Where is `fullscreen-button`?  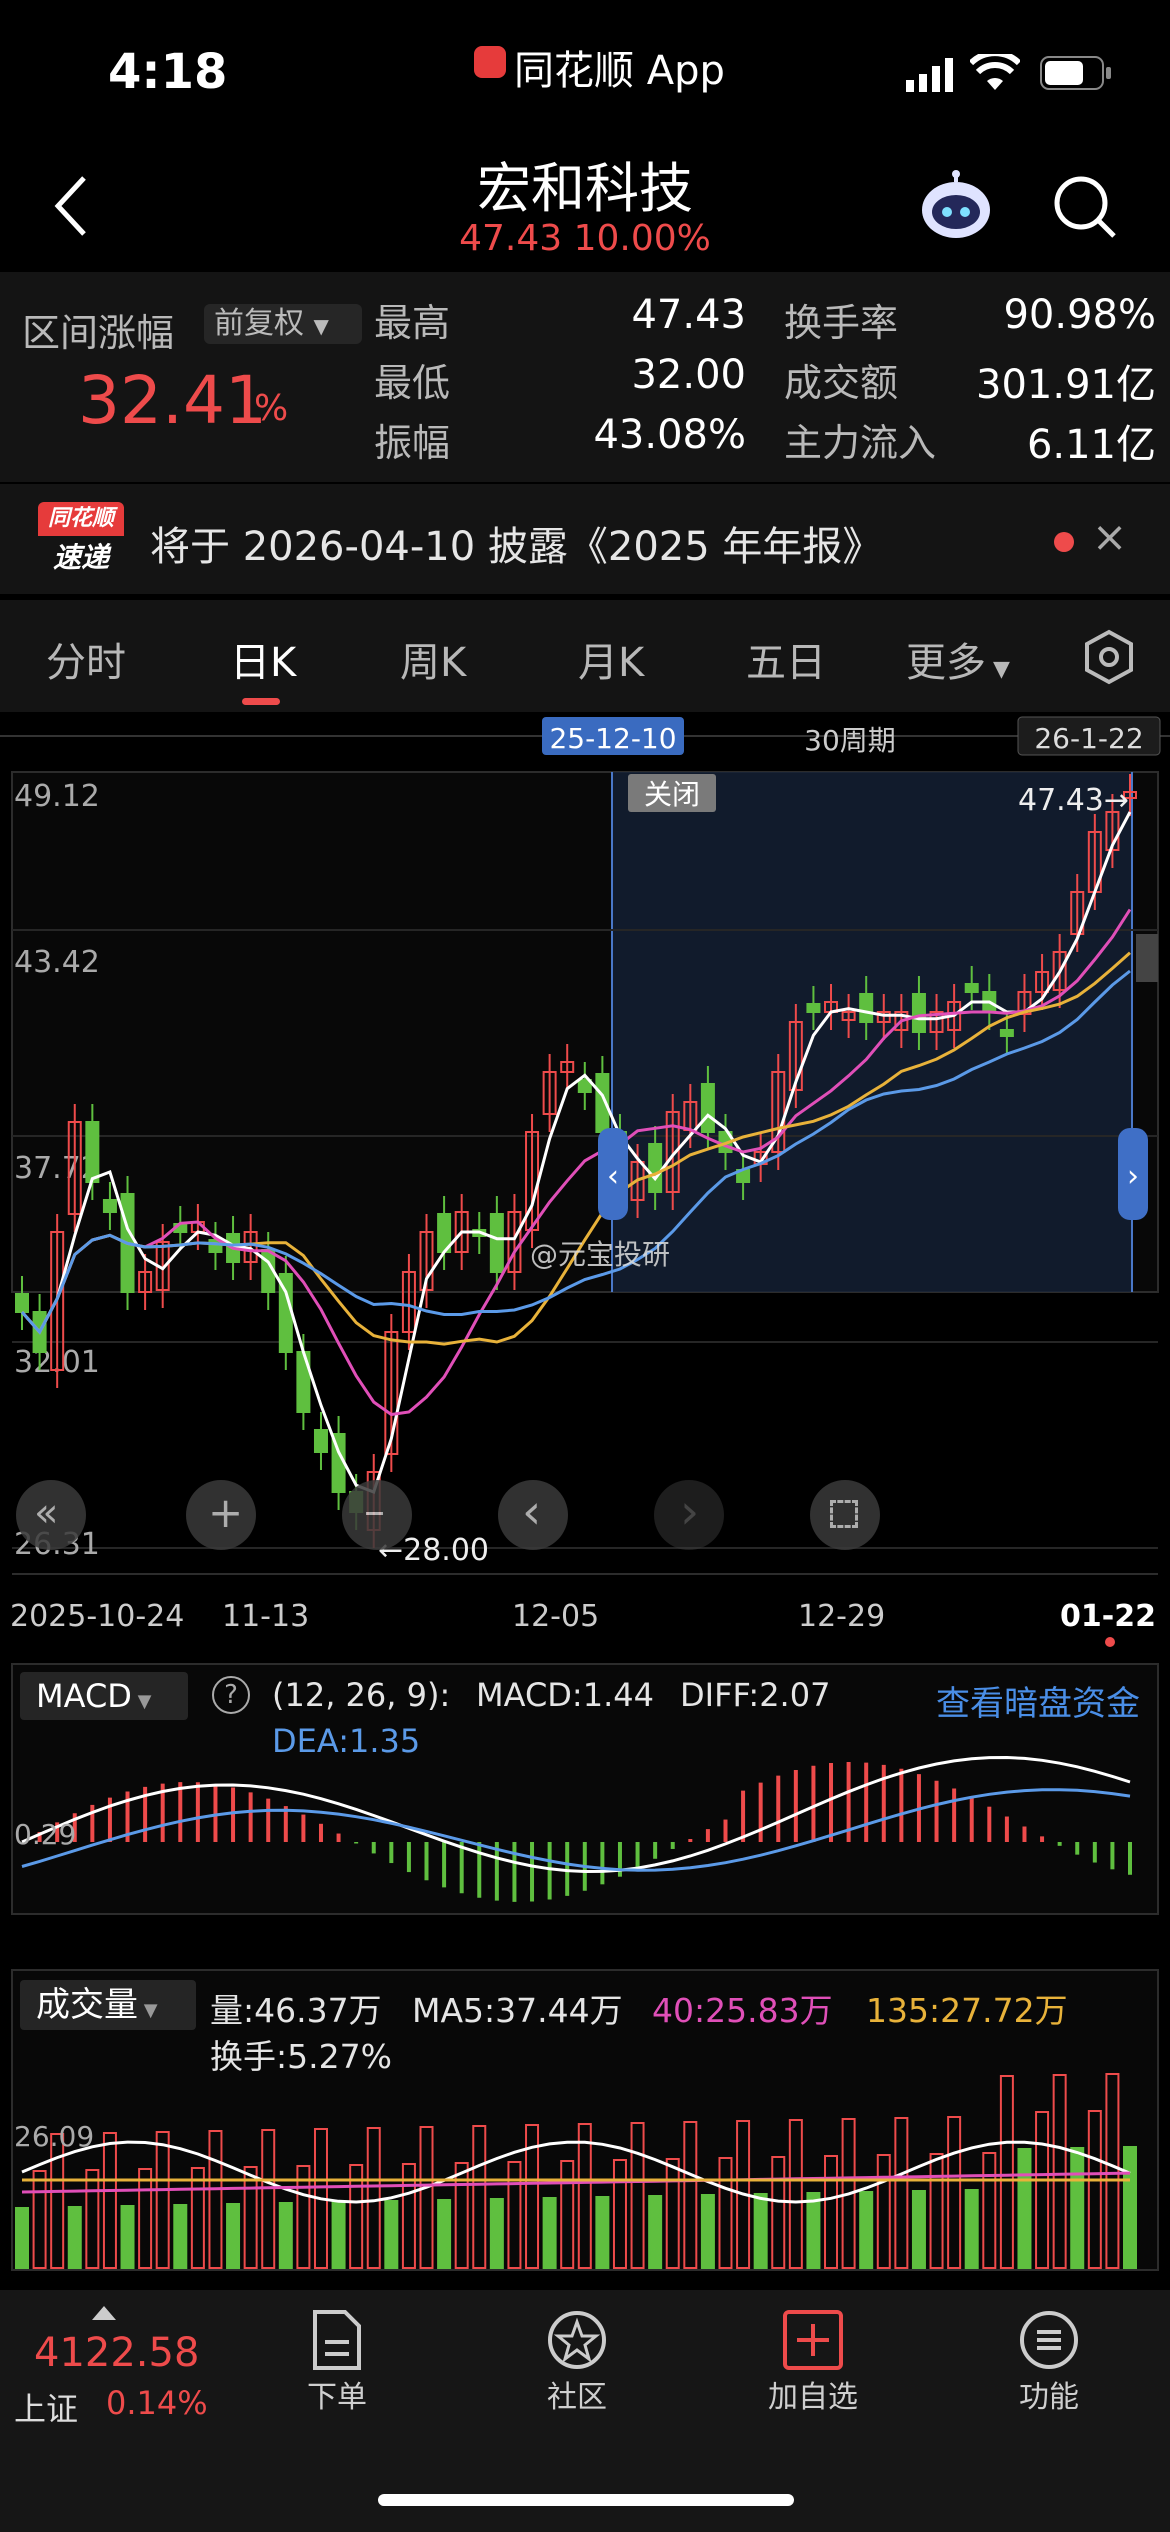 fullscreen-button is located at coordinates (845, 1515).